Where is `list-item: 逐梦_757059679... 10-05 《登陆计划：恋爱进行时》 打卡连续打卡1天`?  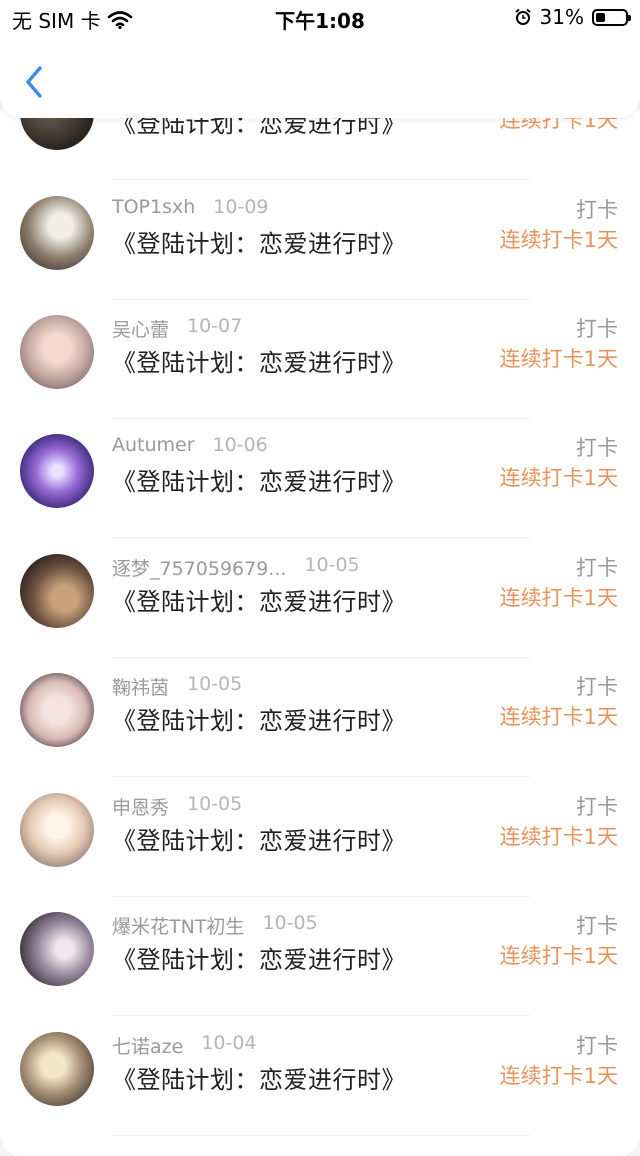
list-item: 逐梦_757059679... 10-05 《登陆计划：恋爱进行时》 打卡连续打卡1天 is located at coordinates (320, 598).